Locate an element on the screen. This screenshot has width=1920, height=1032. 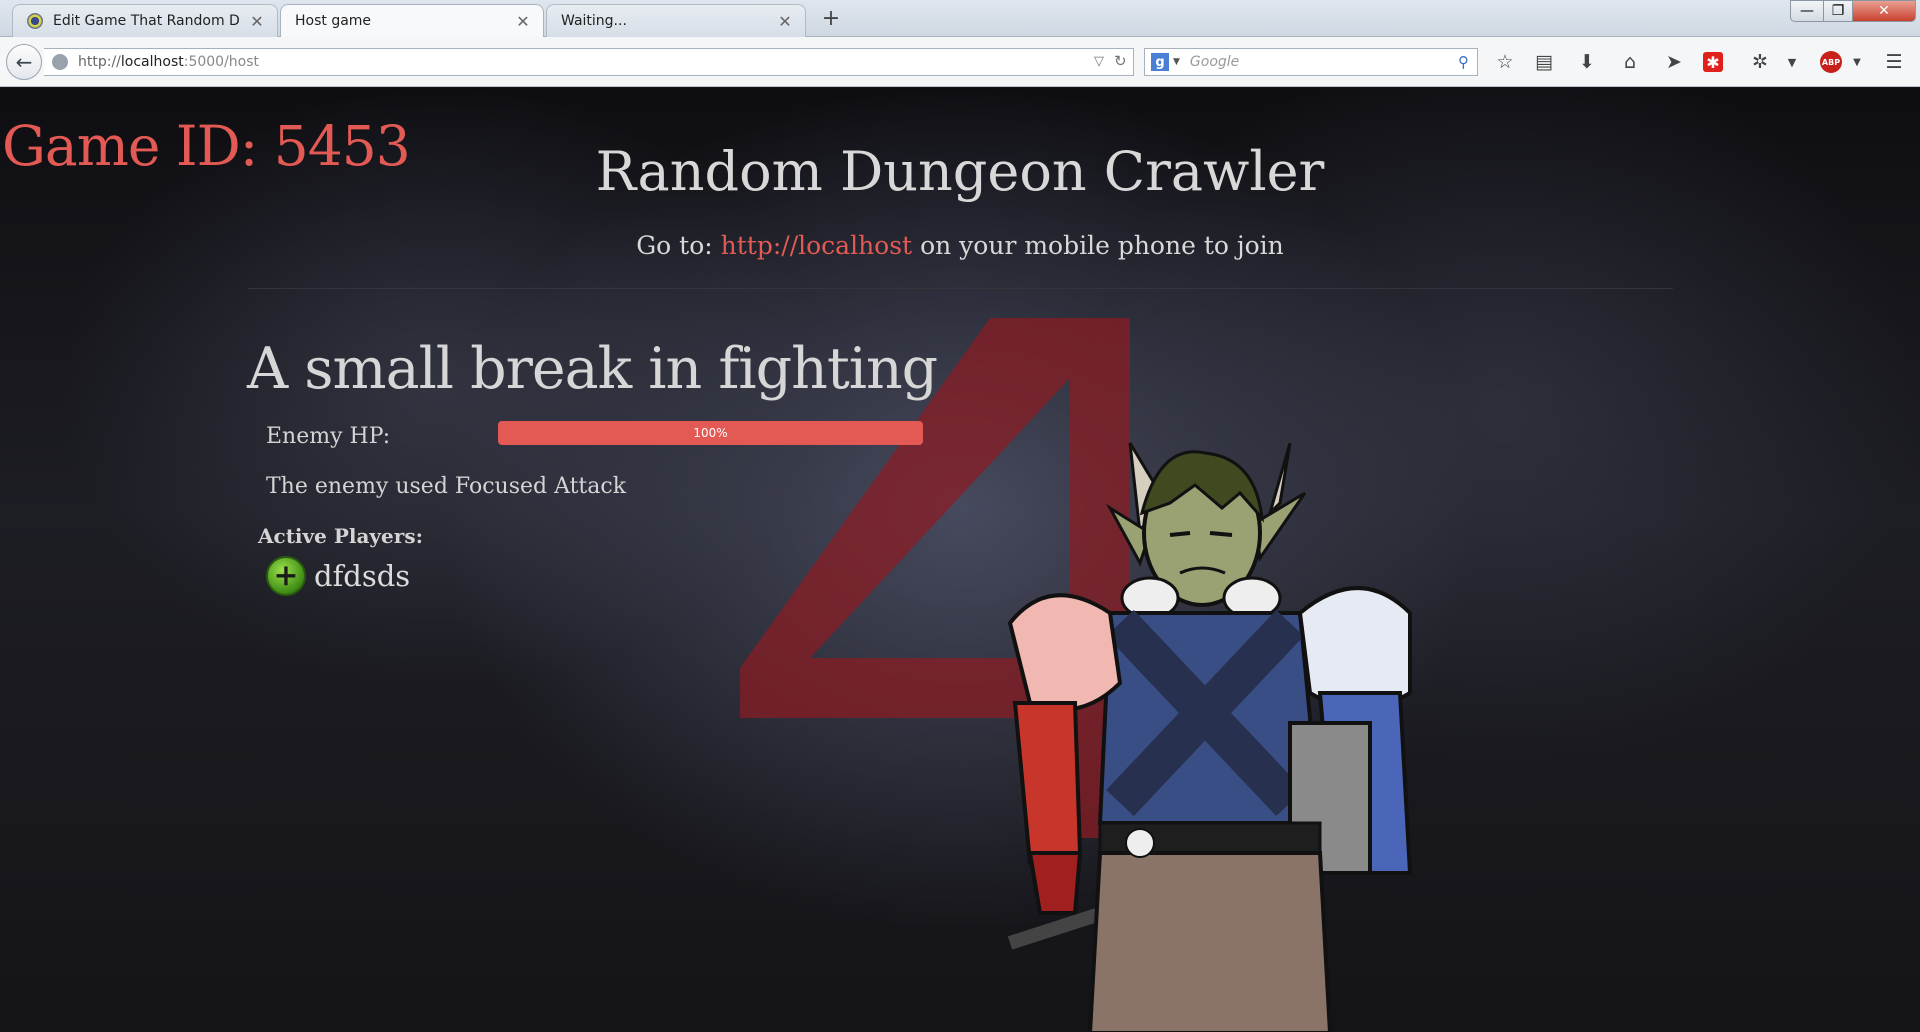
plus-icon: + is located at coordinates (286, 576).